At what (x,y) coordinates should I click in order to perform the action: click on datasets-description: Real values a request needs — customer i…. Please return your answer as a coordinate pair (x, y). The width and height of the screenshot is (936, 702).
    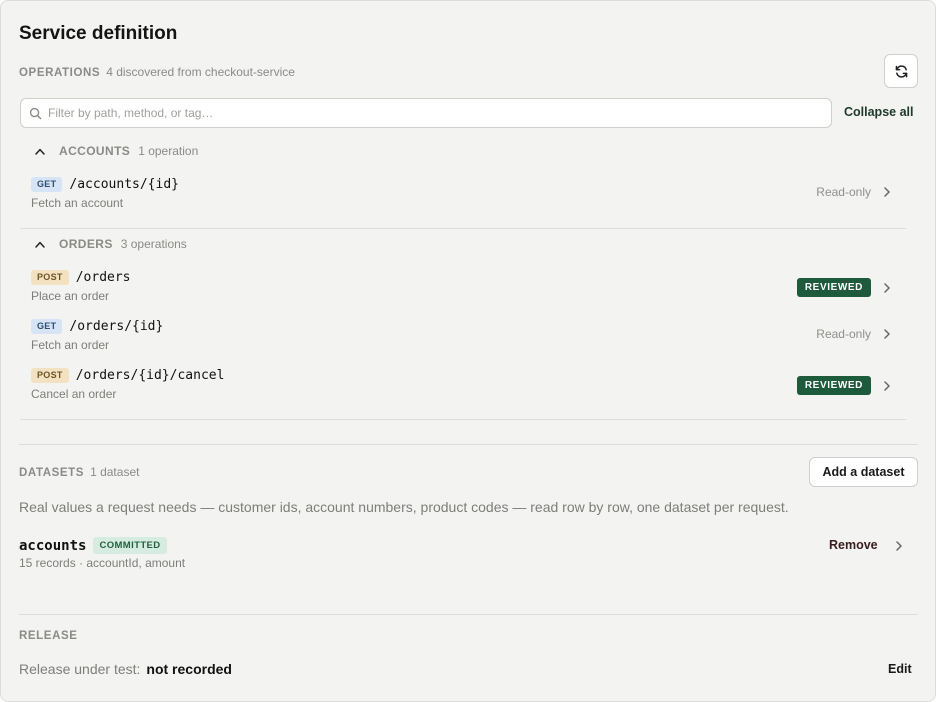
    Looking at the image, I should click on (404, 507).